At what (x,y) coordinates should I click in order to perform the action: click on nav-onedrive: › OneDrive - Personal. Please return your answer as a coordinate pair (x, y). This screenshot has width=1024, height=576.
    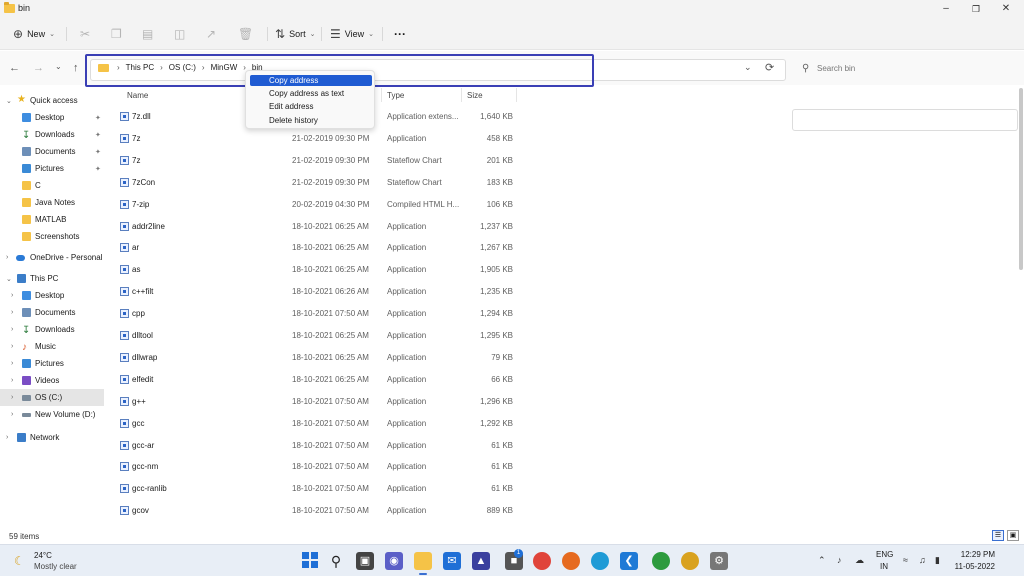
    Looking at the image, I should click on (52, 257).